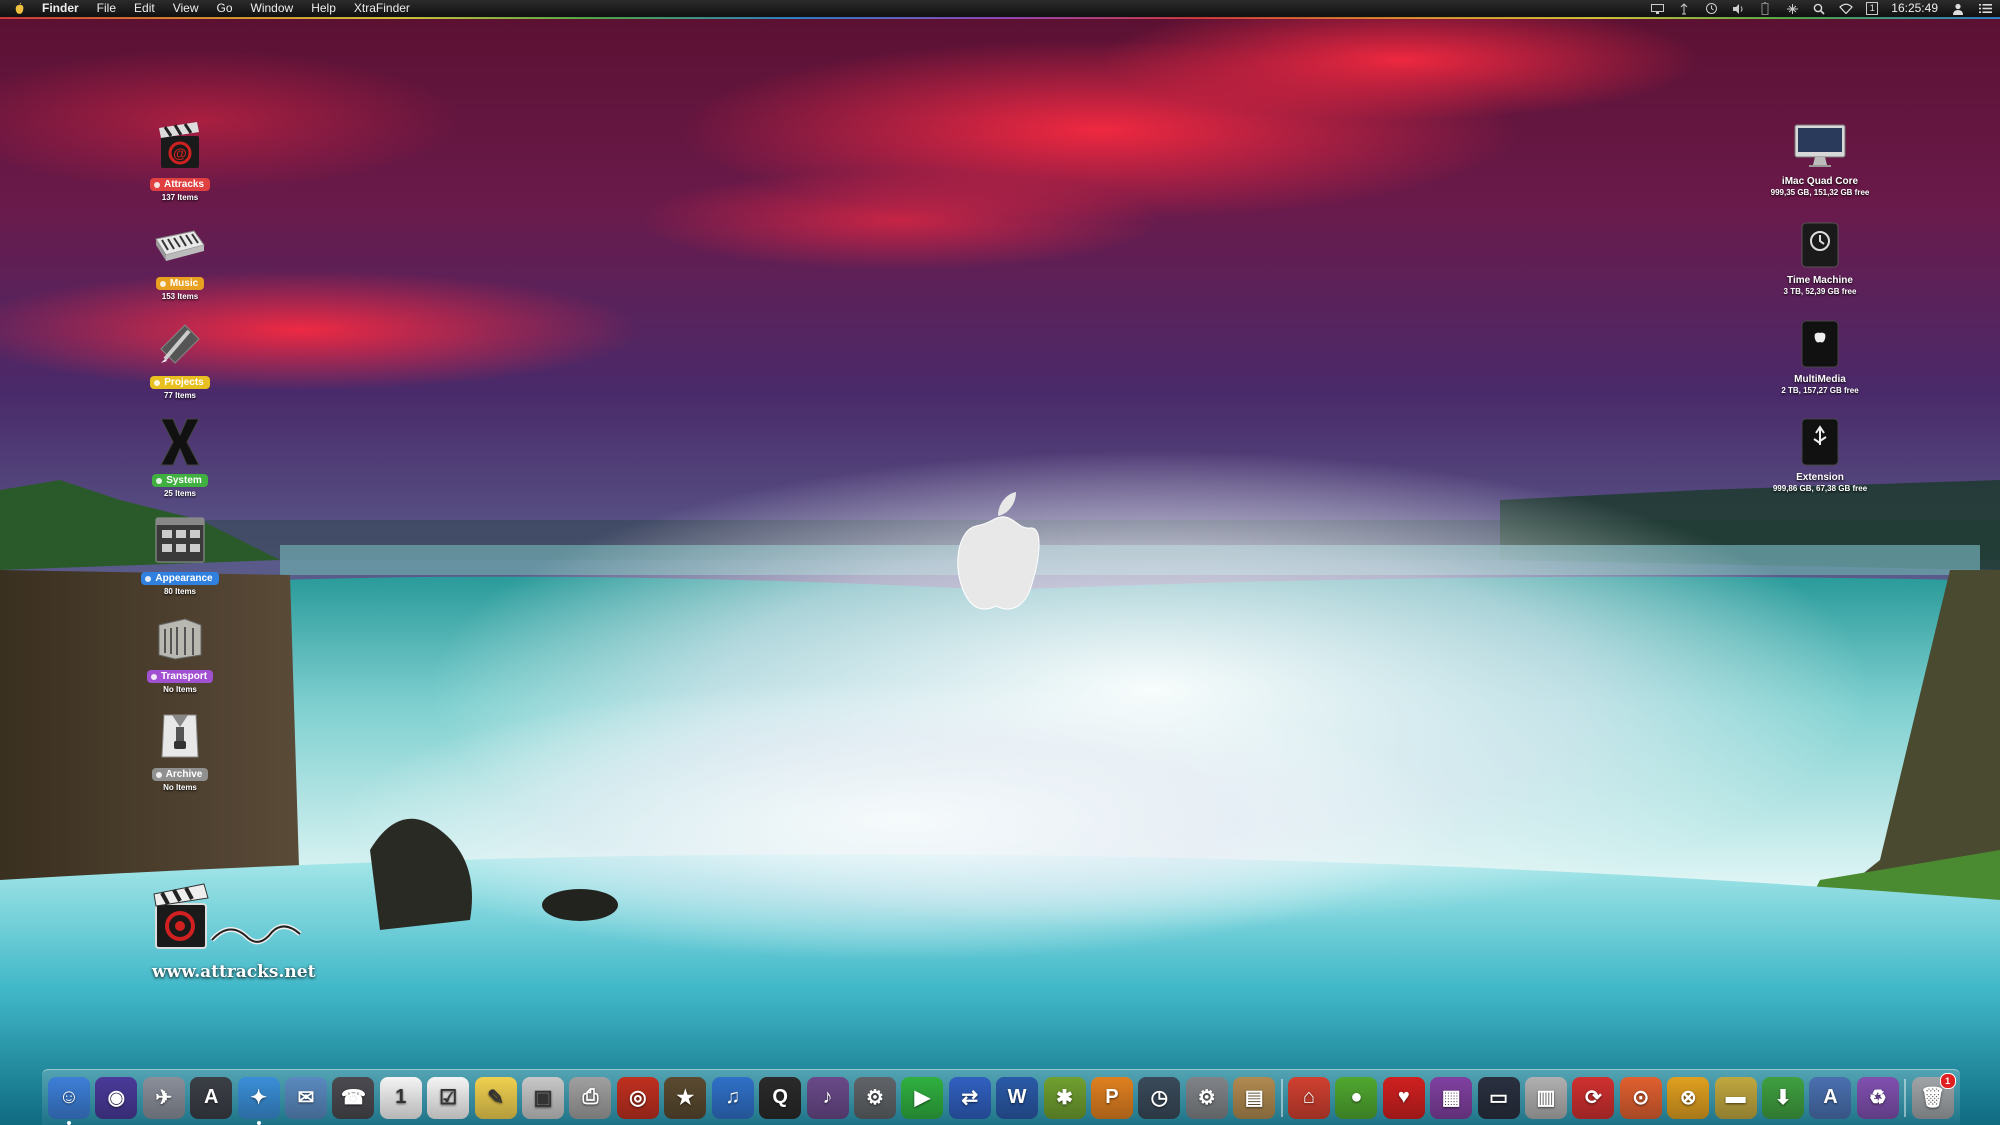  I want to click on dock-separator, so click(1281, 1097).